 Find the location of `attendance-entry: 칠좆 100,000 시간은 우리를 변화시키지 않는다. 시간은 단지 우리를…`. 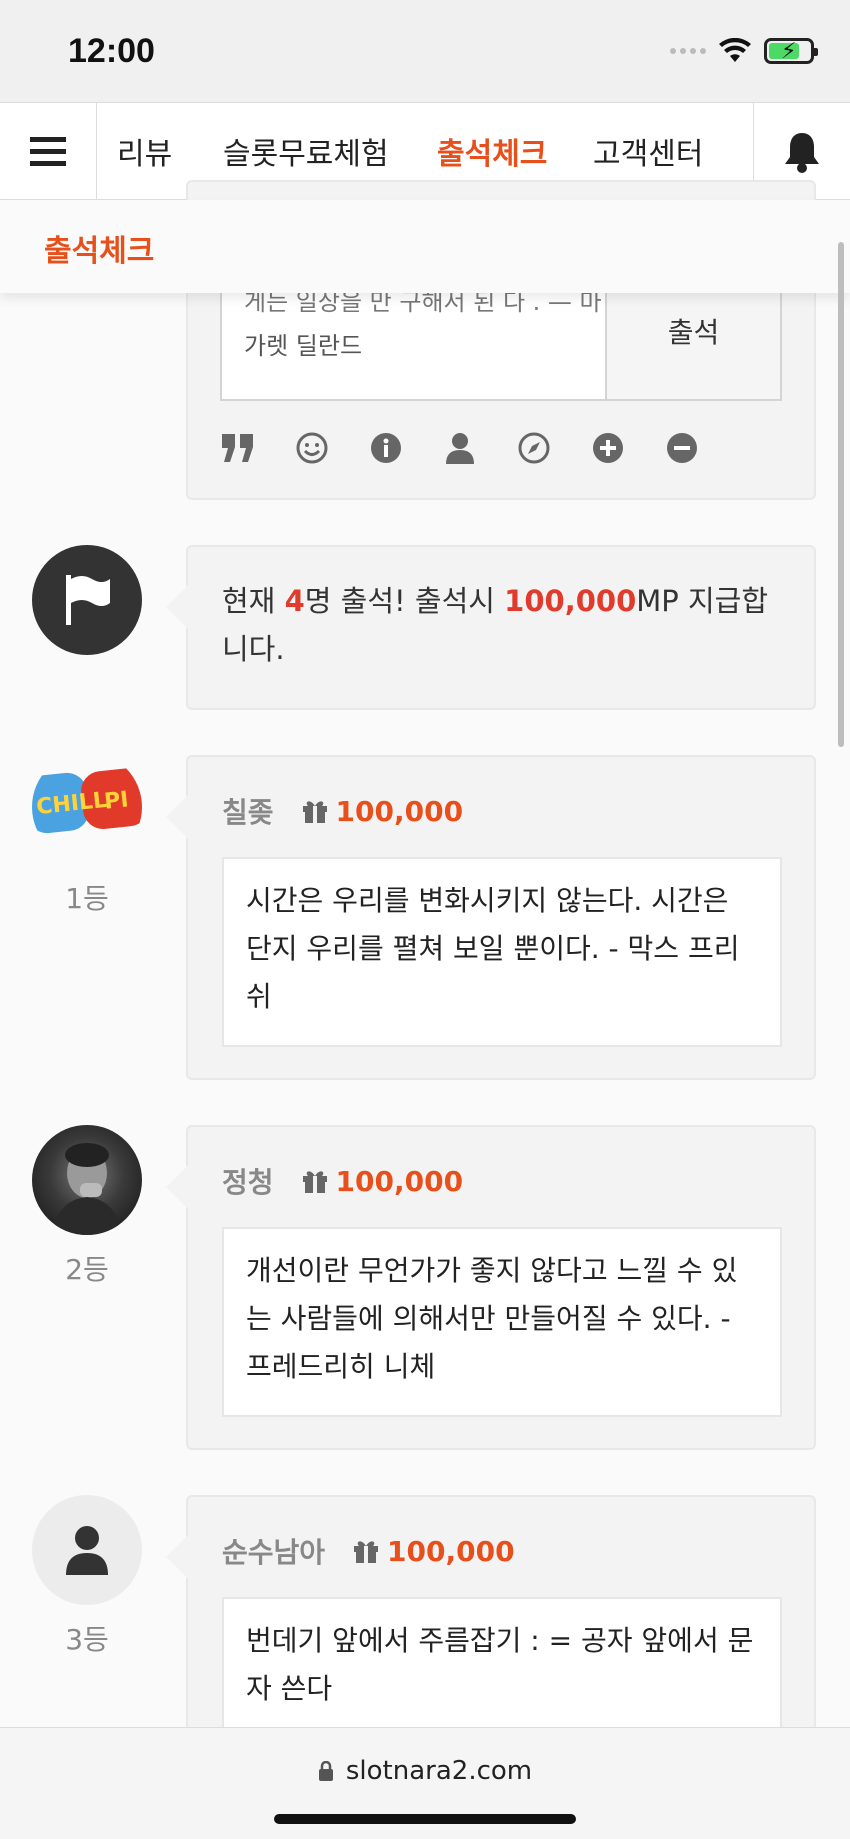

attendance-entry: 칠좆 100,000 시간은 우리를 변화시키지 않는다. 시간은 단지 우리를… is located at coordinates (491, 917).